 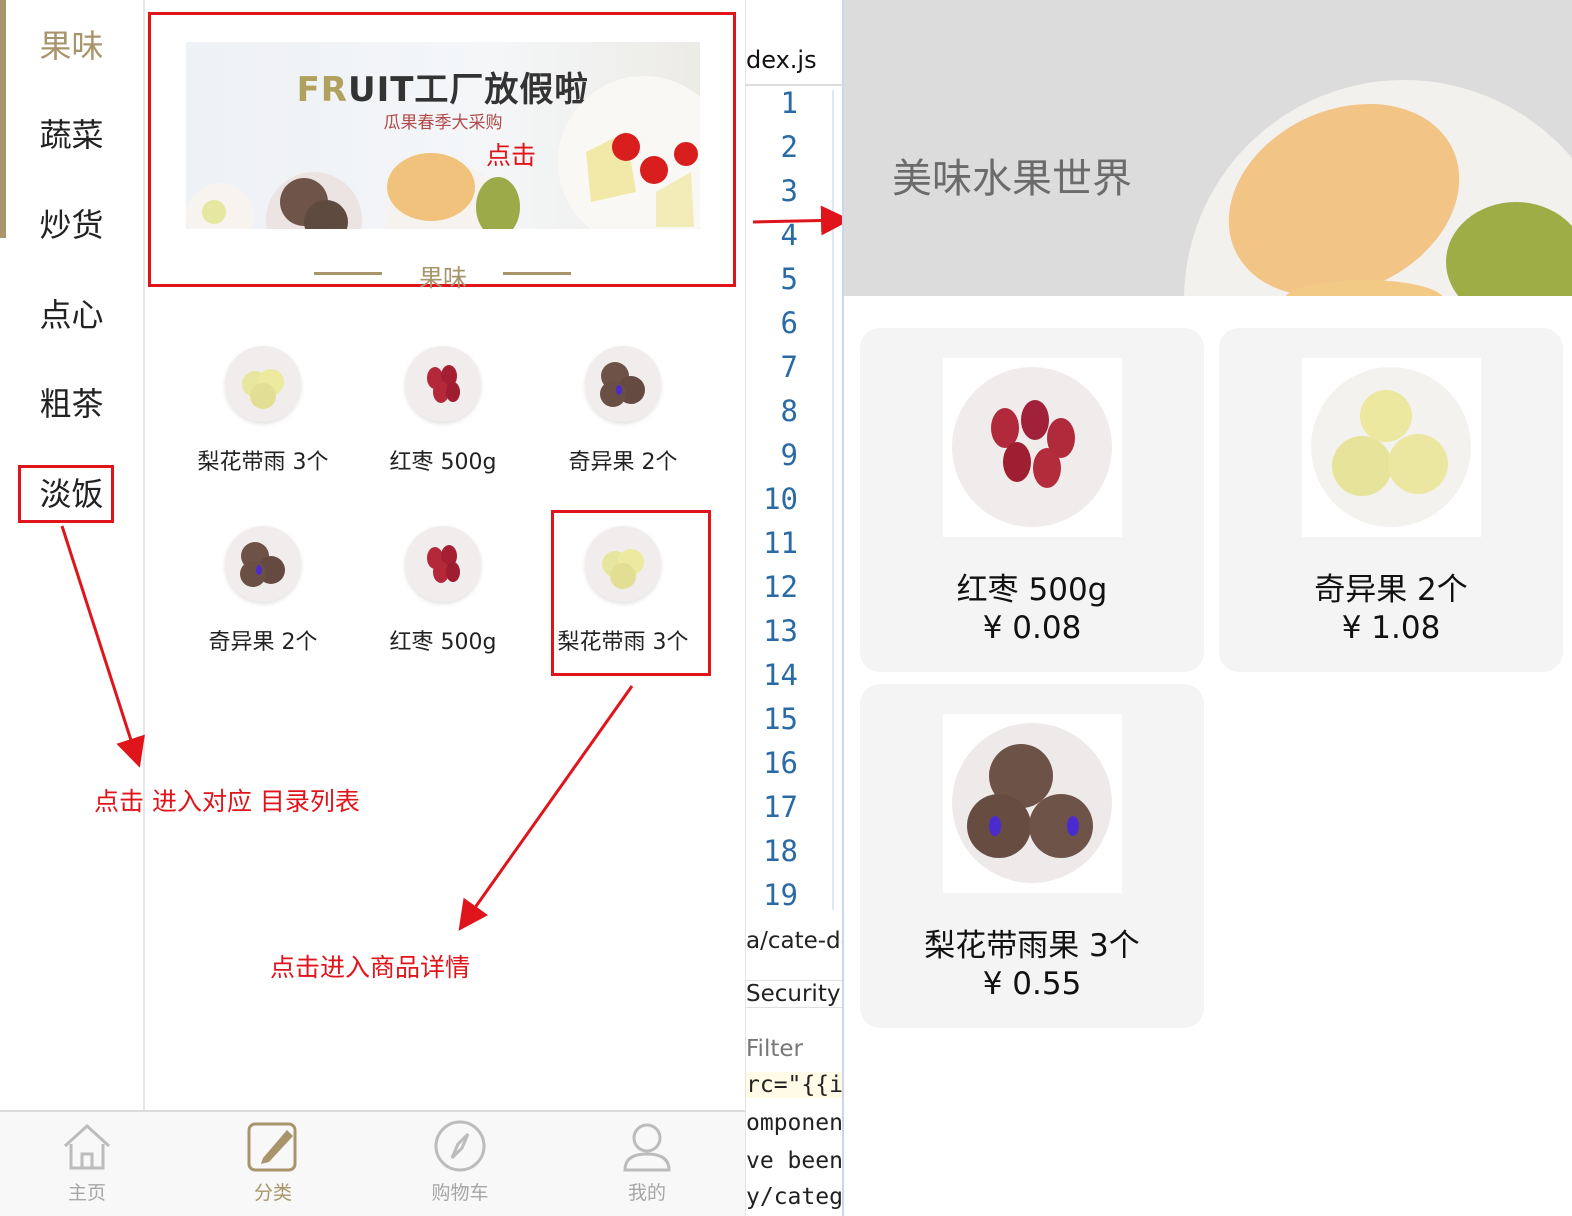 I want to click on path-text: a/cate-de, so click(x=794, y=941).